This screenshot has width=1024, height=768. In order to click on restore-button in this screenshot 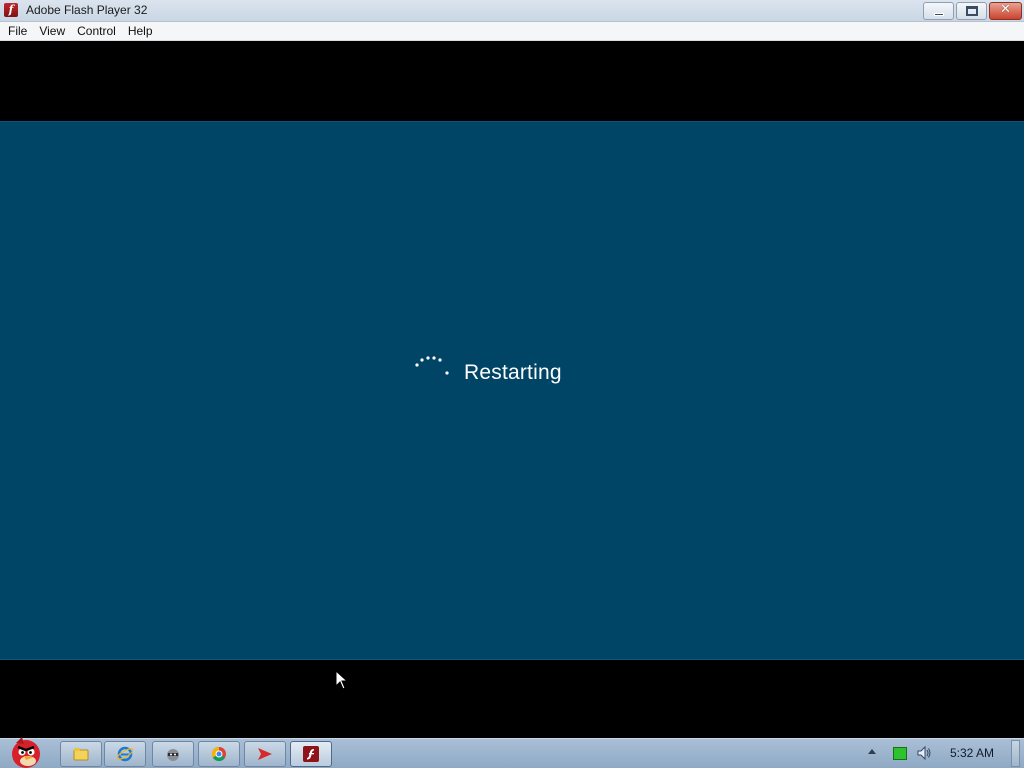, I will do `click(971, 11)`.